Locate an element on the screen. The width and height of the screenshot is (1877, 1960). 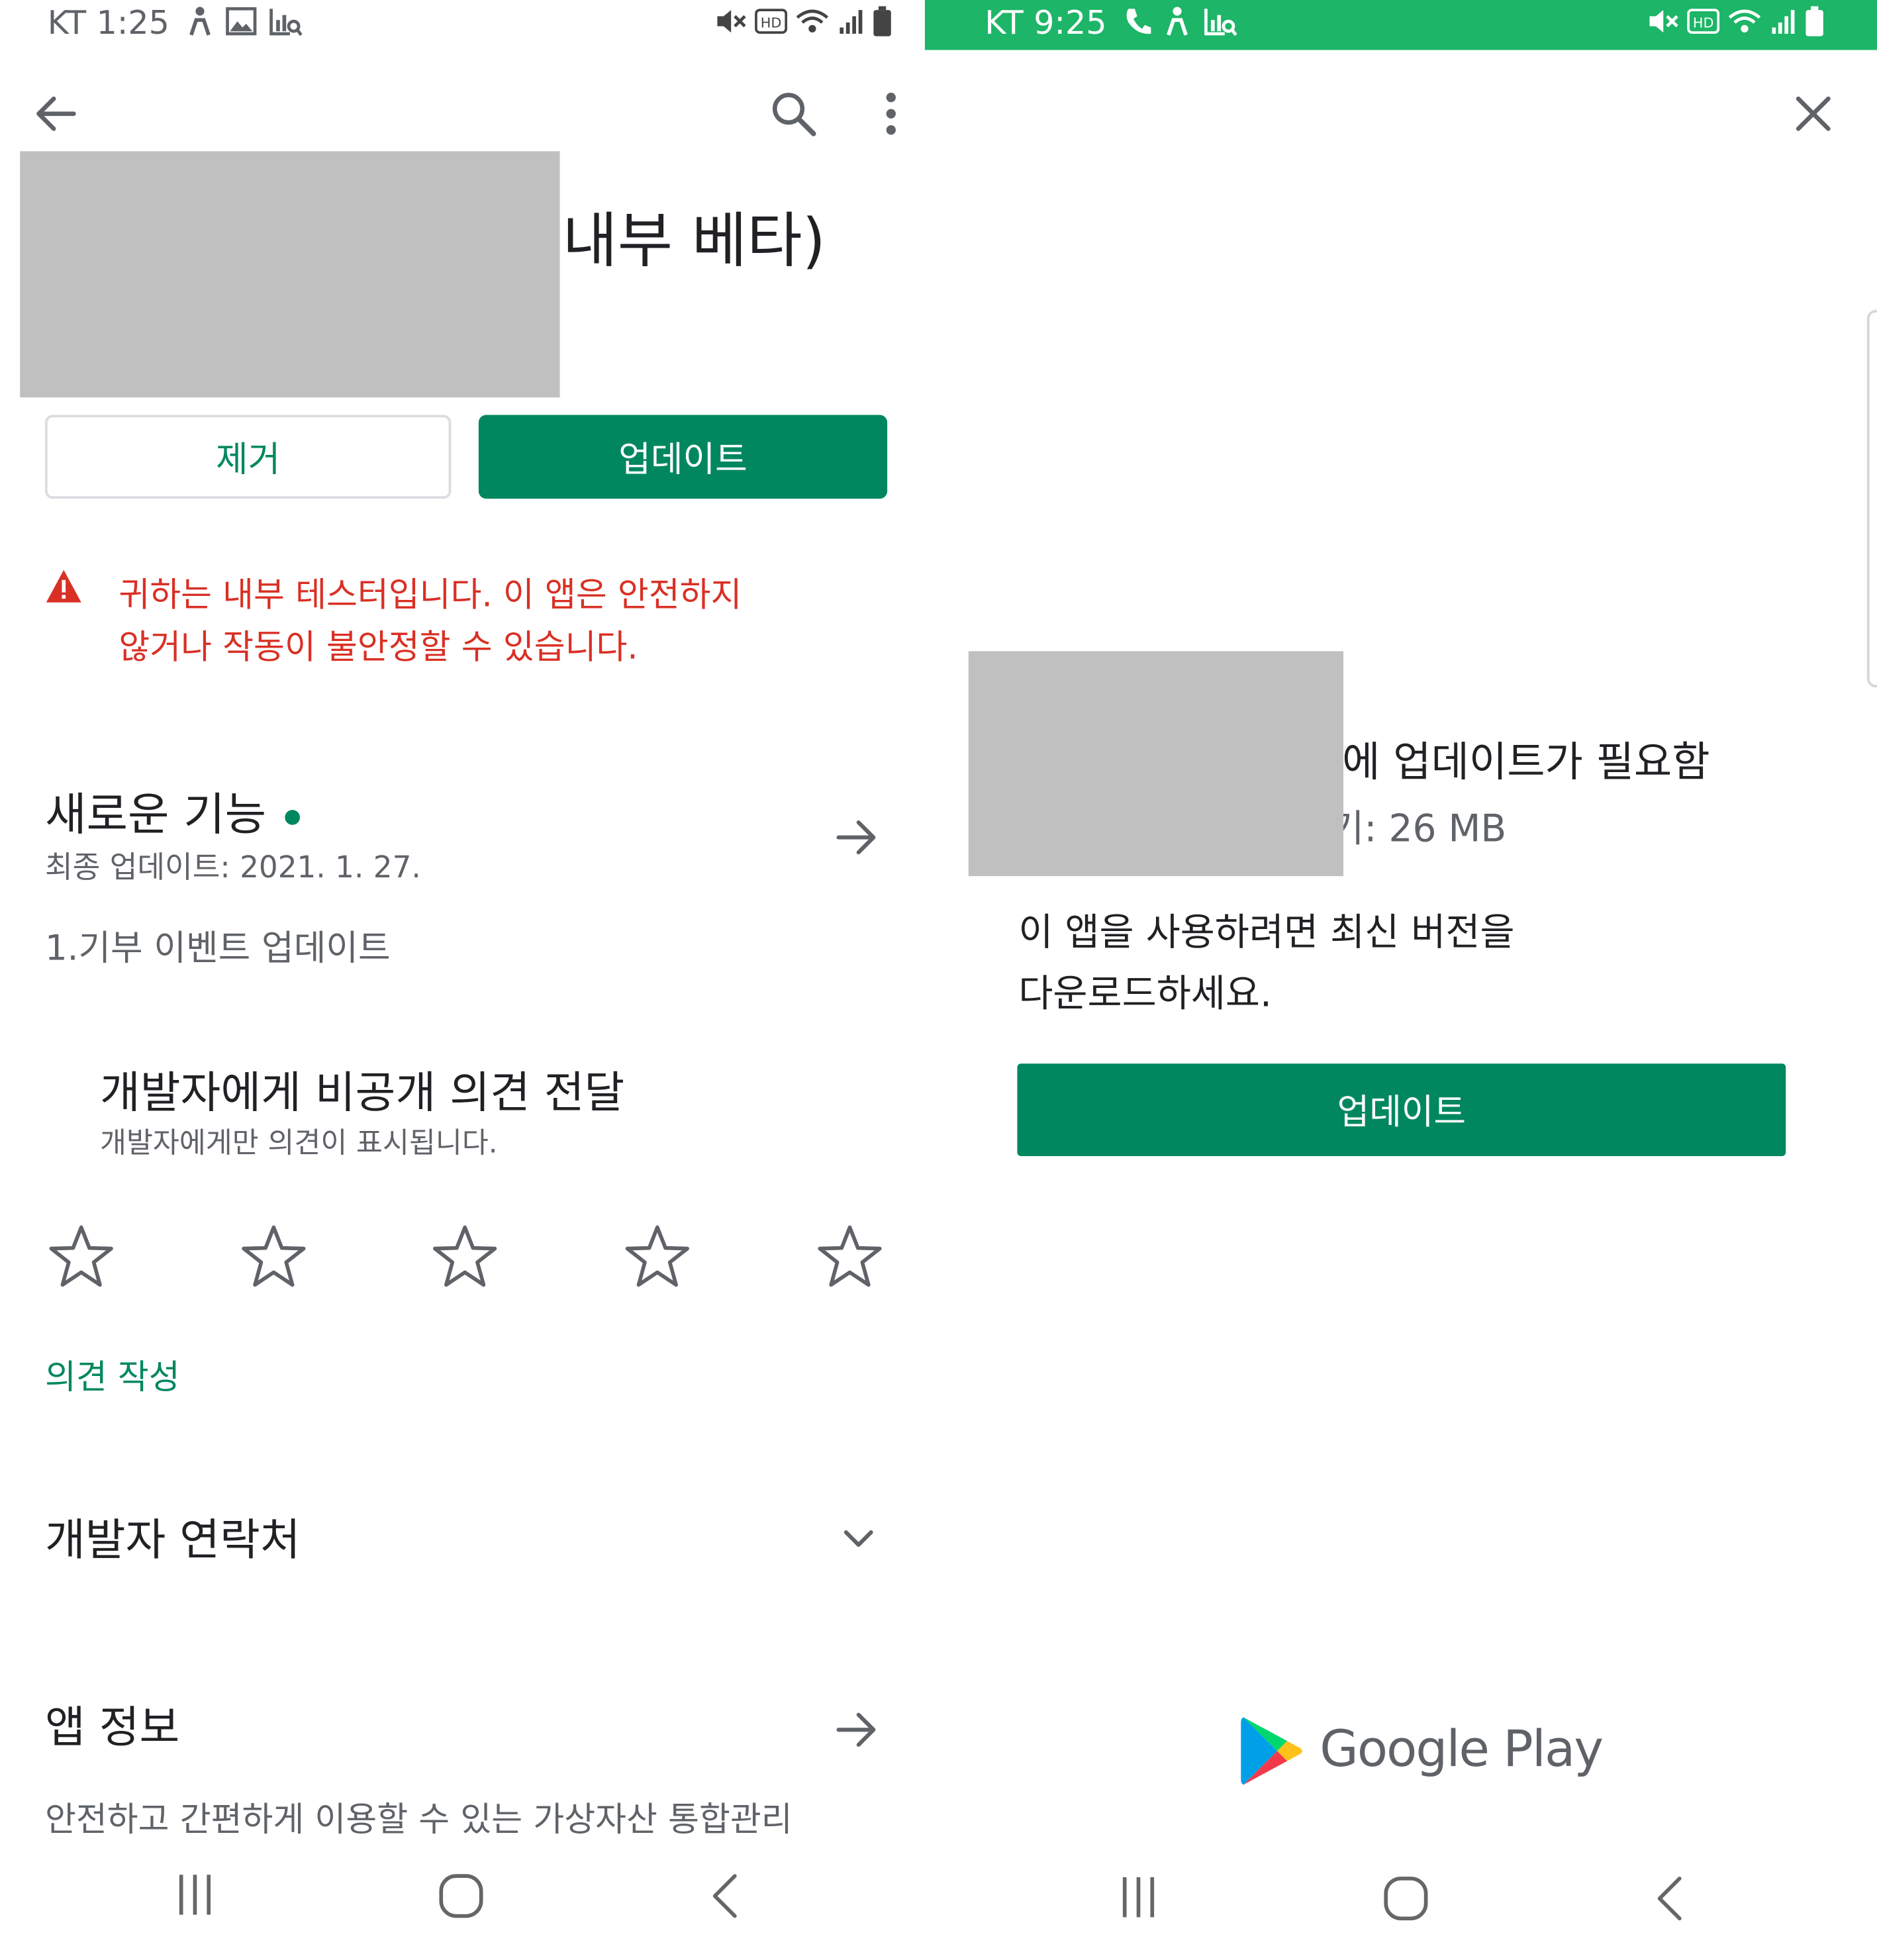
warning-line-1: 귀하는 내부 테스터입니다. 이 앱은 안전하지 is located at coordinates (430, 595).